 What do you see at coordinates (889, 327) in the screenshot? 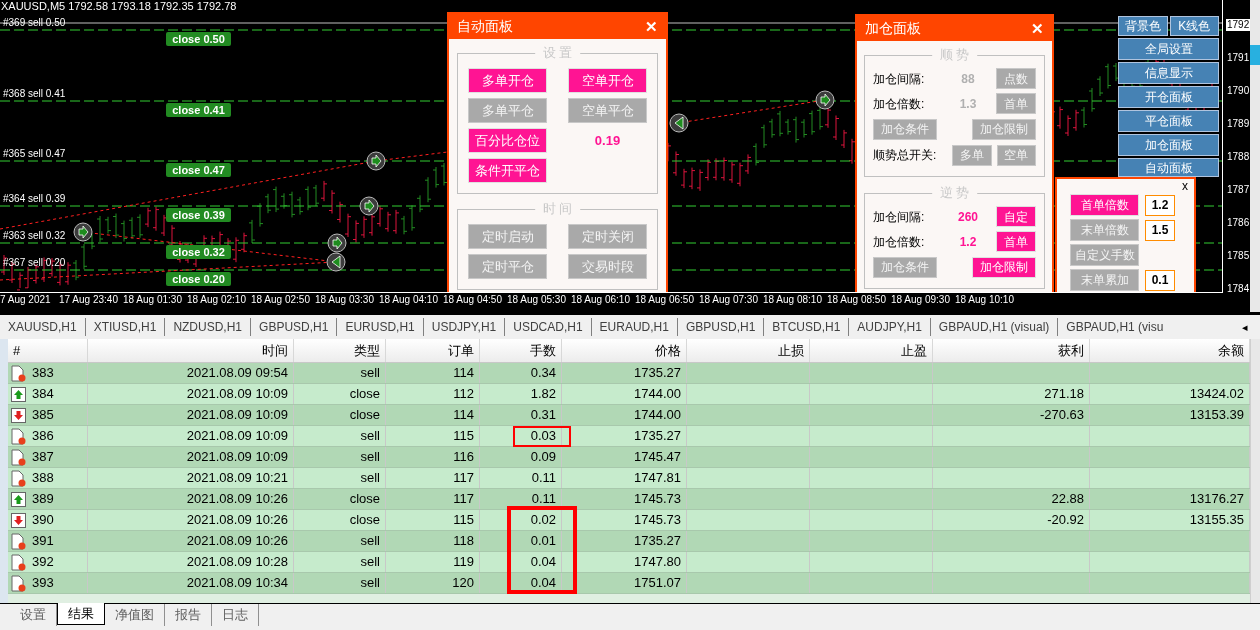
I see `symbol-tab: AUDJPY,H1` at bounding box center [889, 327].